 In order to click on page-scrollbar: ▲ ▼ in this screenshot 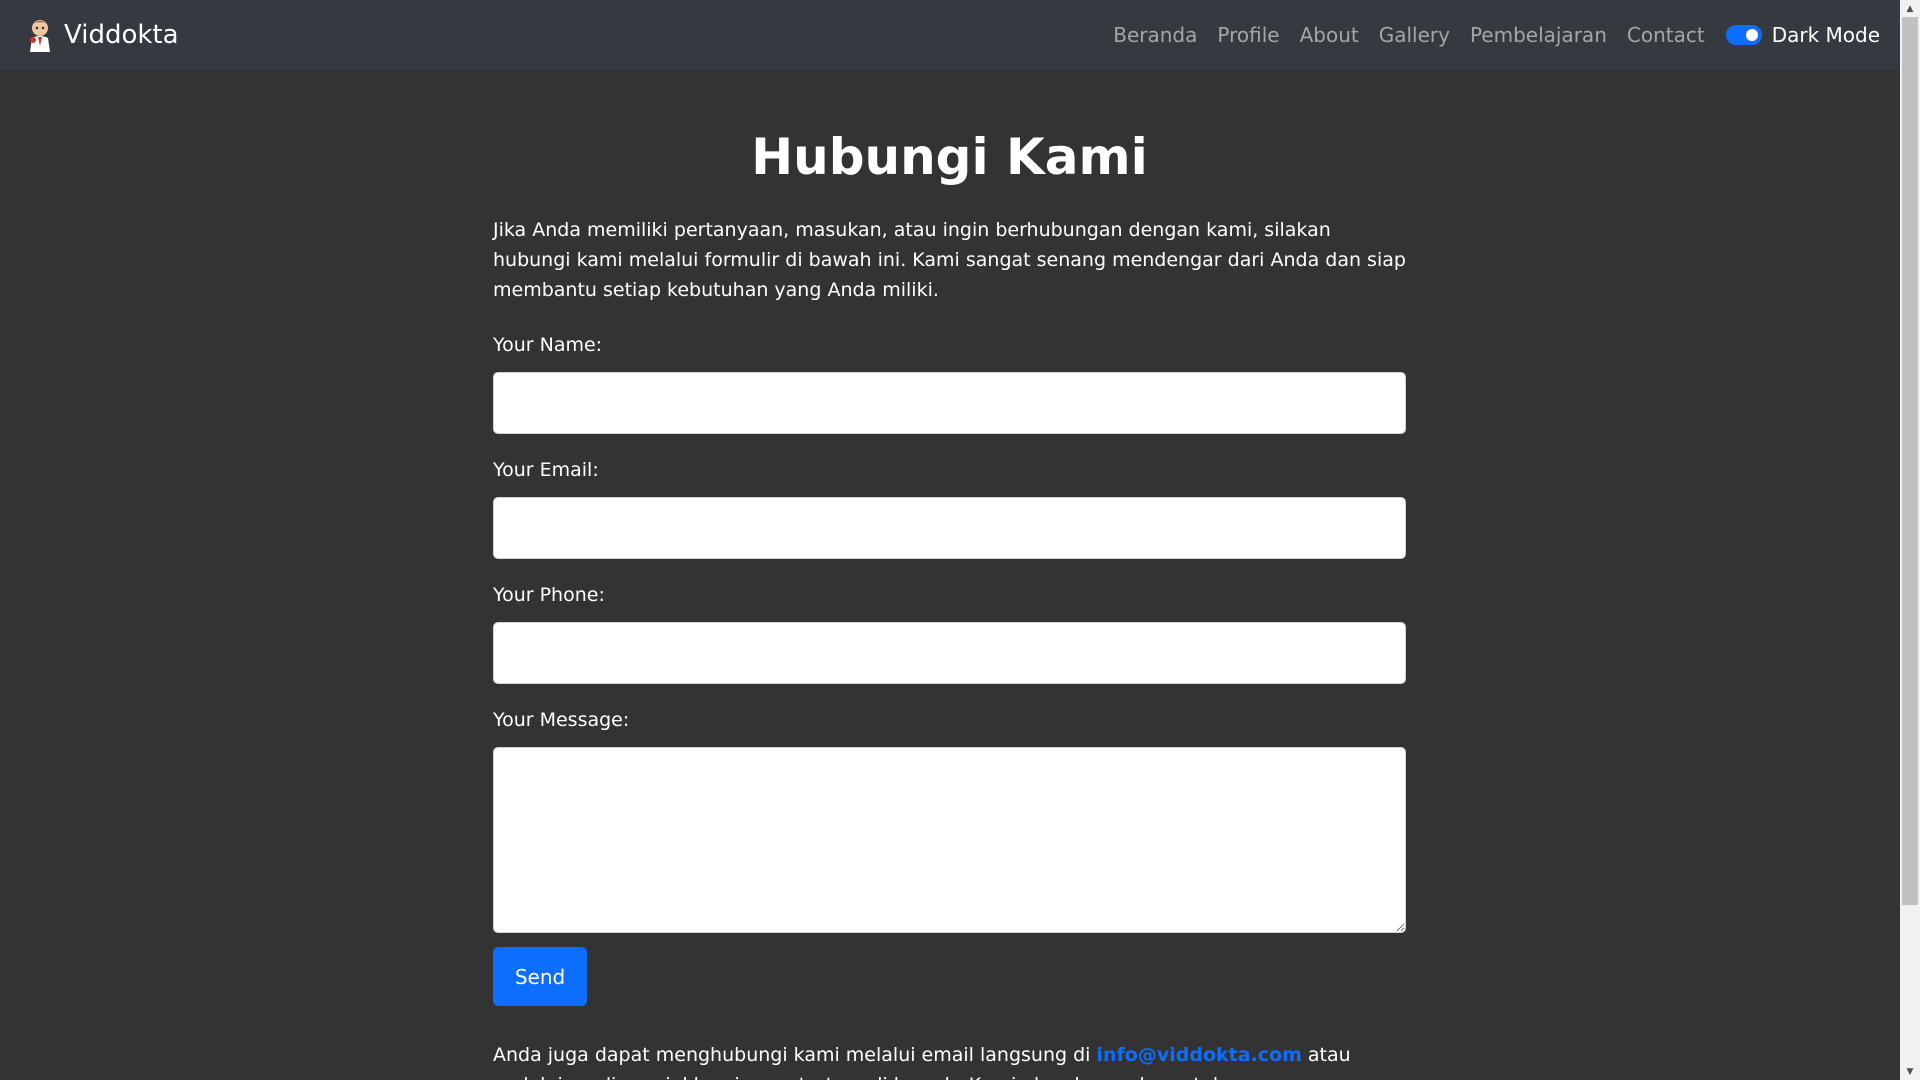, I will do `click(1910, 540)`.